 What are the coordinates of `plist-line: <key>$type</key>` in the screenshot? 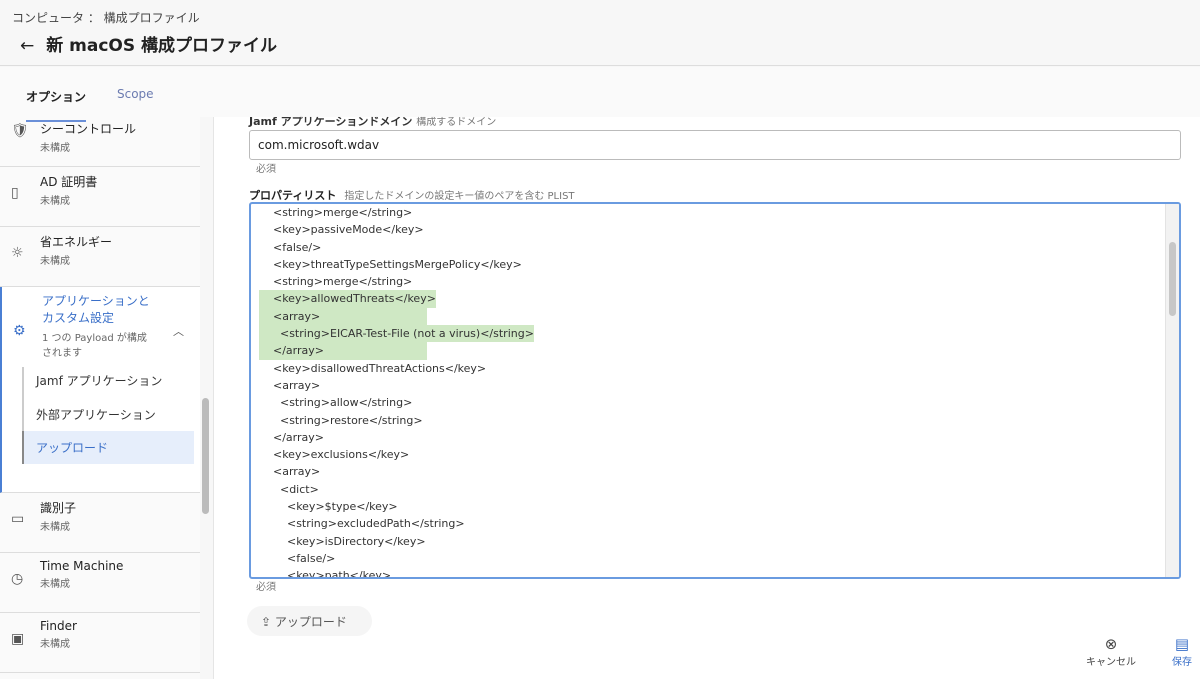 It's located at (328, 507).